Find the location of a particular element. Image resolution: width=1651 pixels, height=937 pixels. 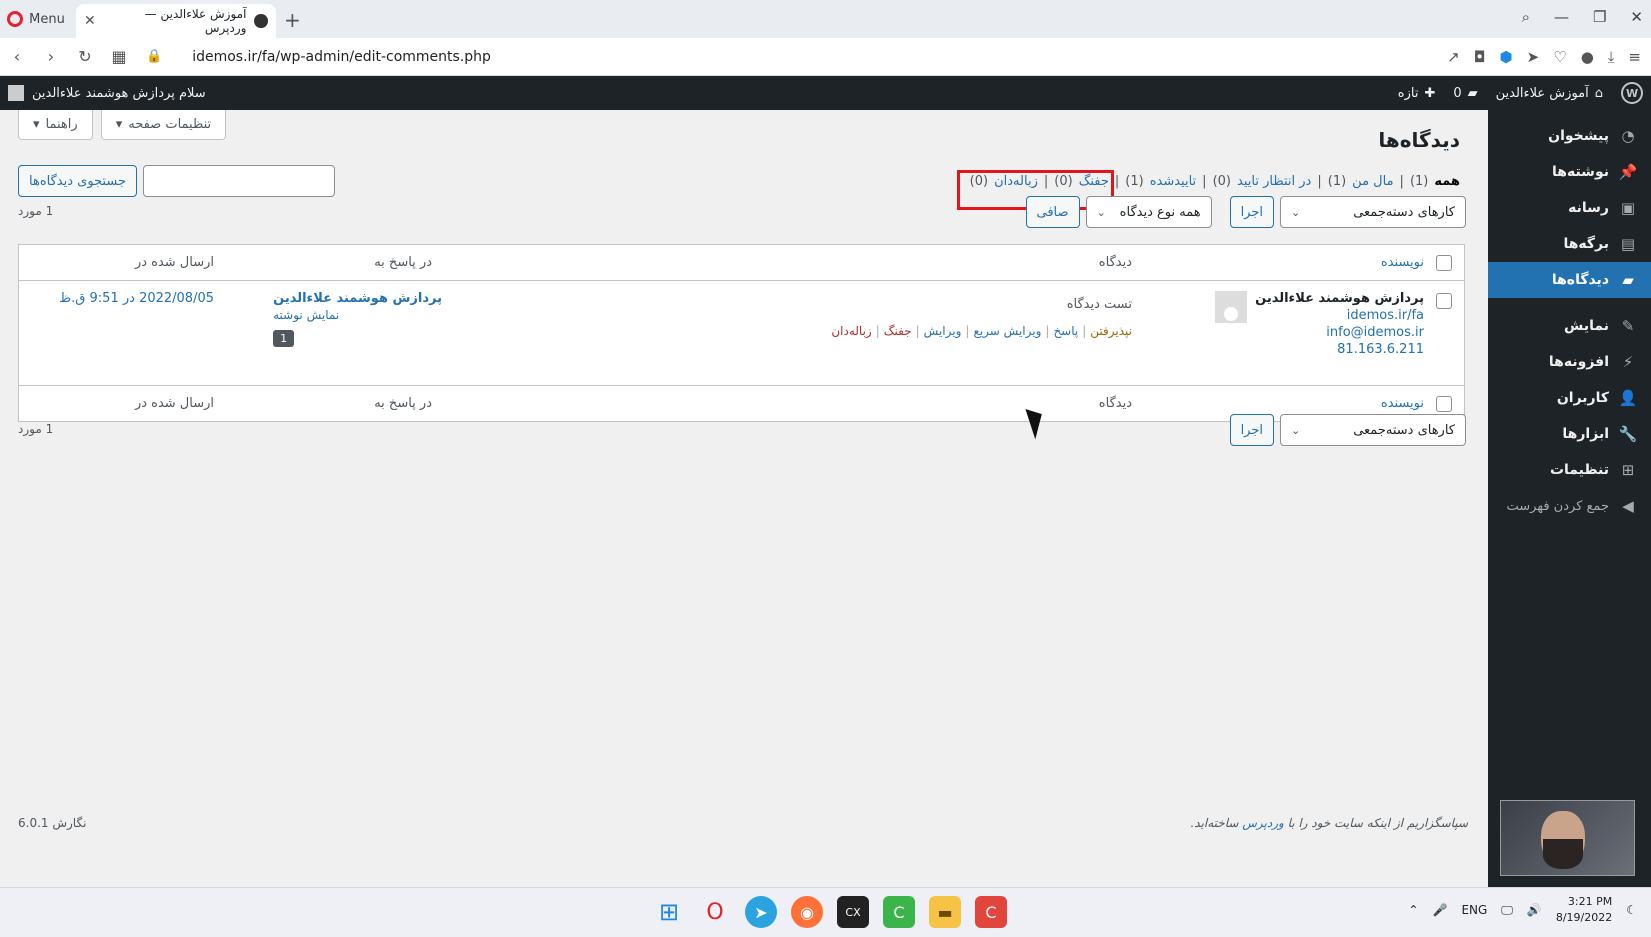

column-comment: دیدگاه is located at coordinates (1115, 403).